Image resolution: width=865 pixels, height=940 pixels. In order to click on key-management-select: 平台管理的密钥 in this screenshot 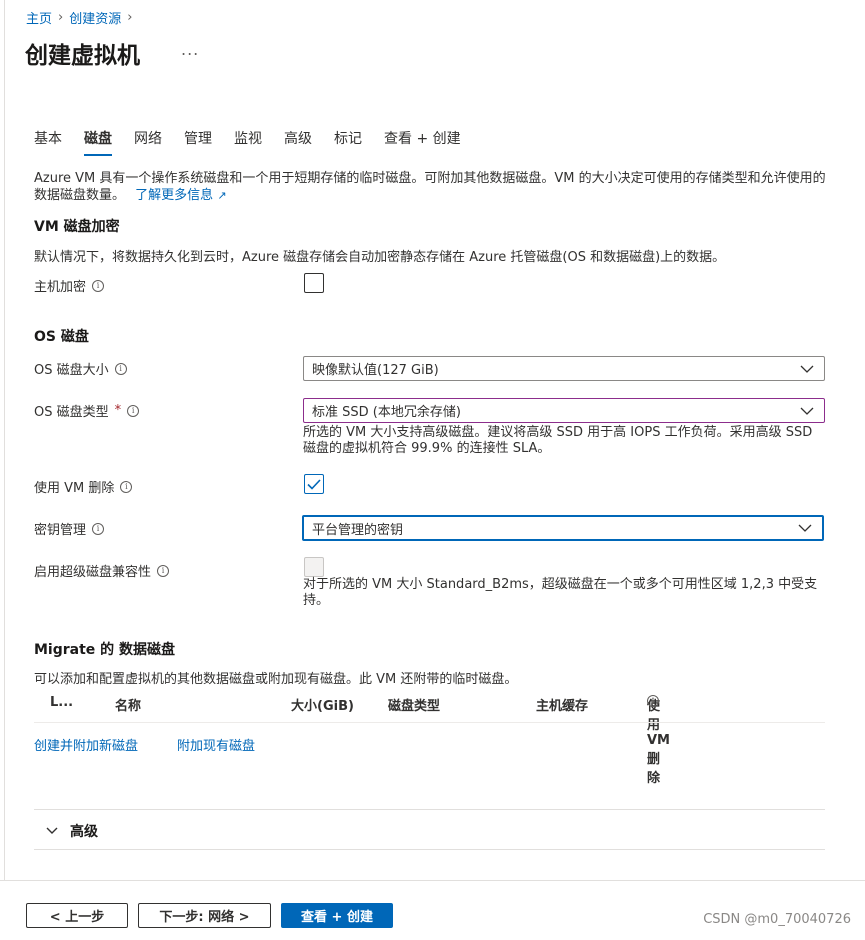, I will do `click(563, 528)`.